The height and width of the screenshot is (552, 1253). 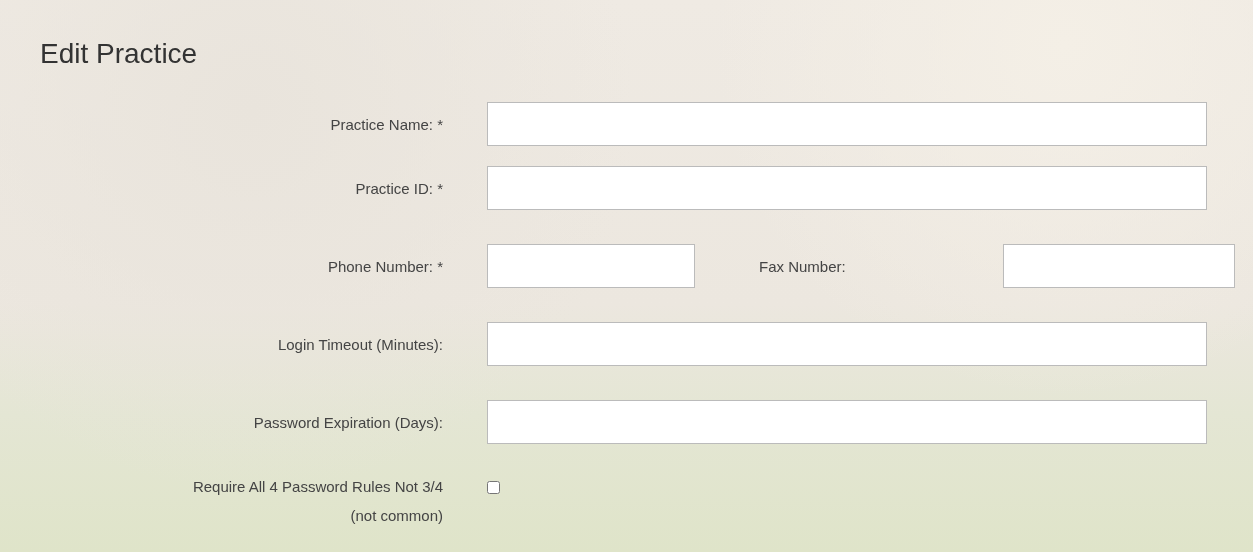 What do you see at coordinates (493, 487) in the screenshot?
I see `checkbox` at bounding box center [493, 487].